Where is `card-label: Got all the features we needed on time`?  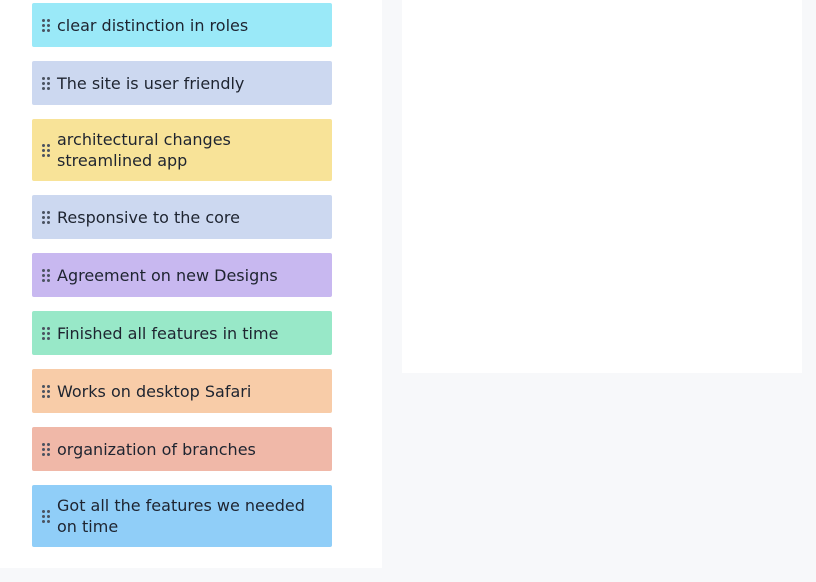 card-label: Got all the features we needed on time is located at coordinates (181, 516).